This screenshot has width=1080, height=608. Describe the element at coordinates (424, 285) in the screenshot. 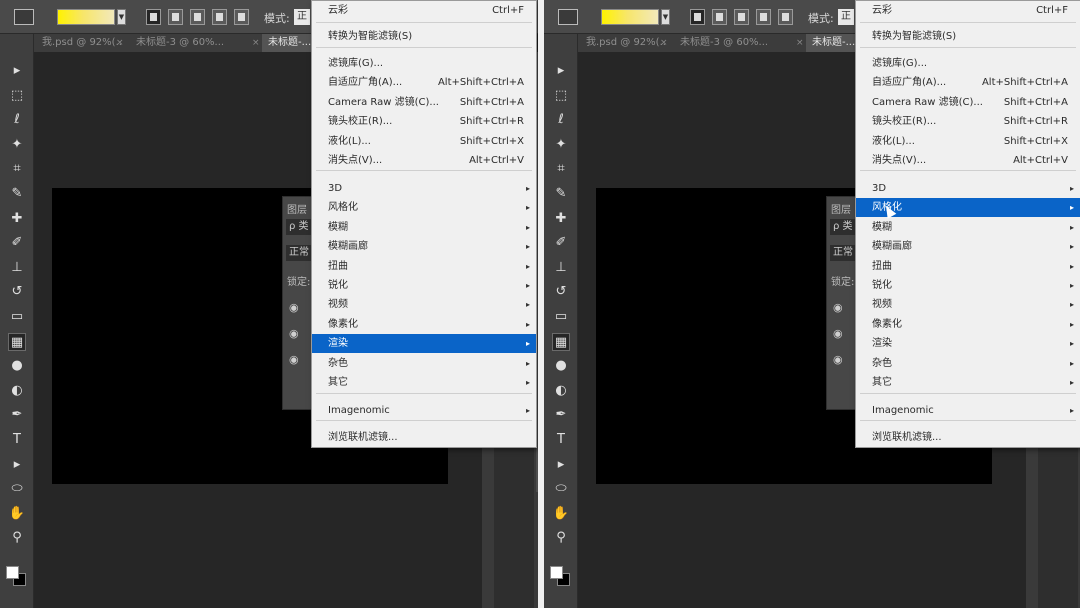

I see `filter-menu-item: 锐化 ▸` at that location.